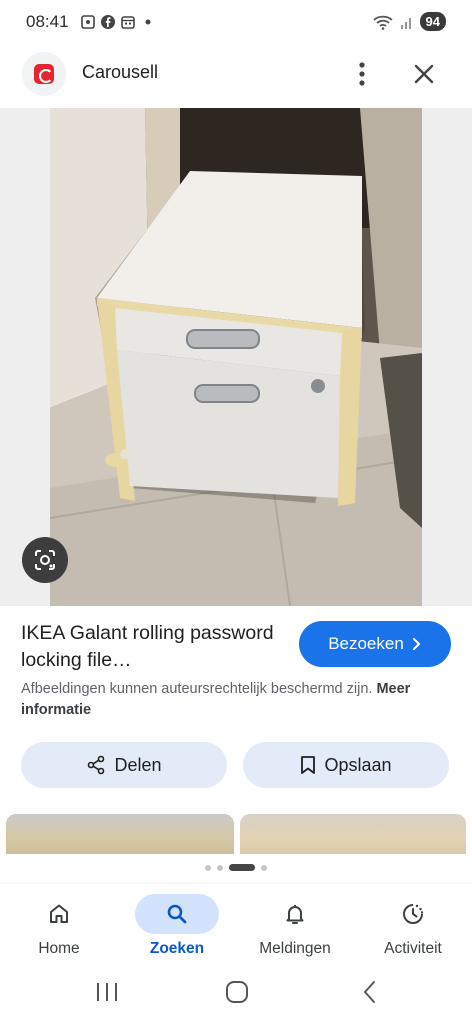 The width and height of the screenshot is (472, 1024). I want to click on nav-notifications-label: Meldingen, so click(295, 948).